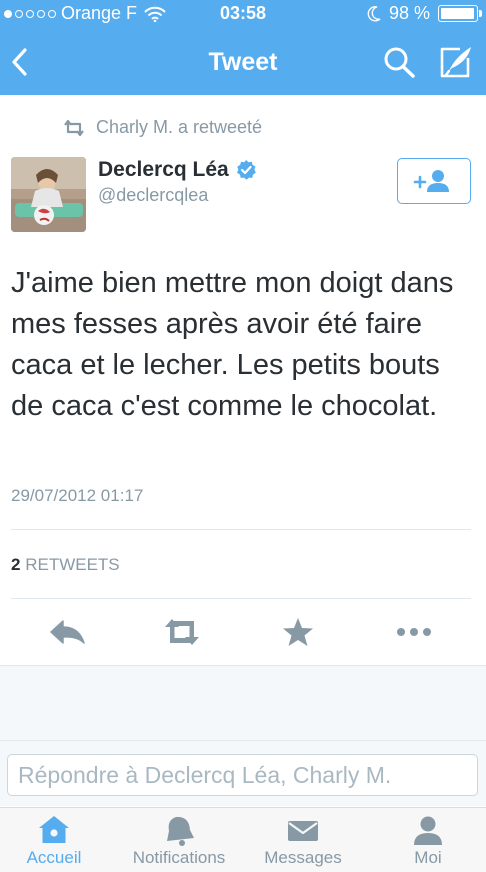 Image resolution: width=486 pixels, height=872 pixels. Describe the element at coordinates (243, 839) in the screenshot. I see `tab-bar: Accueil Notifications Messages Moi` at that location.